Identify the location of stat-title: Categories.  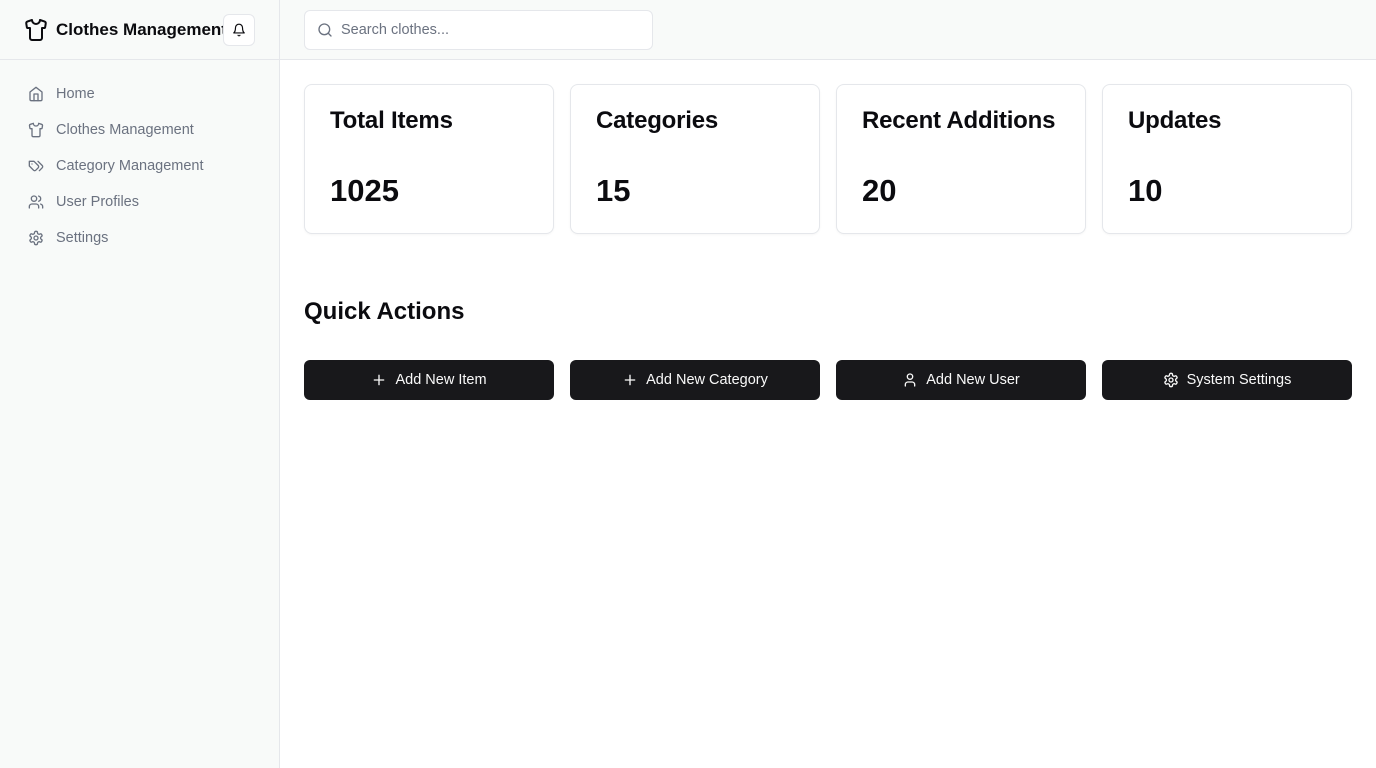
(657, 120).